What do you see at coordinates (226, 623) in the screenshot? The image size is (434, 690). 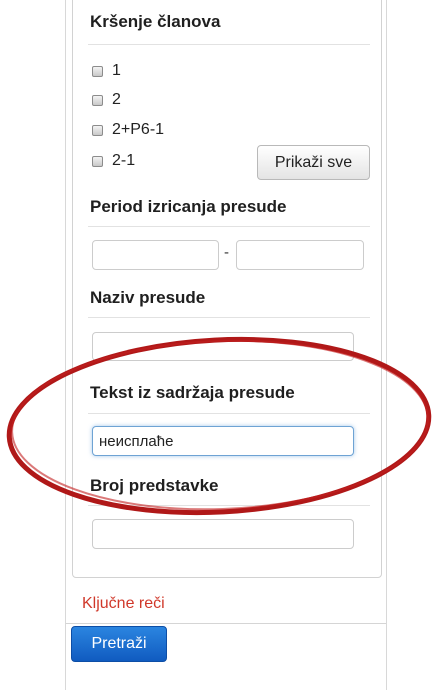 I see `footer-divider` at bounding box center [226, 623].